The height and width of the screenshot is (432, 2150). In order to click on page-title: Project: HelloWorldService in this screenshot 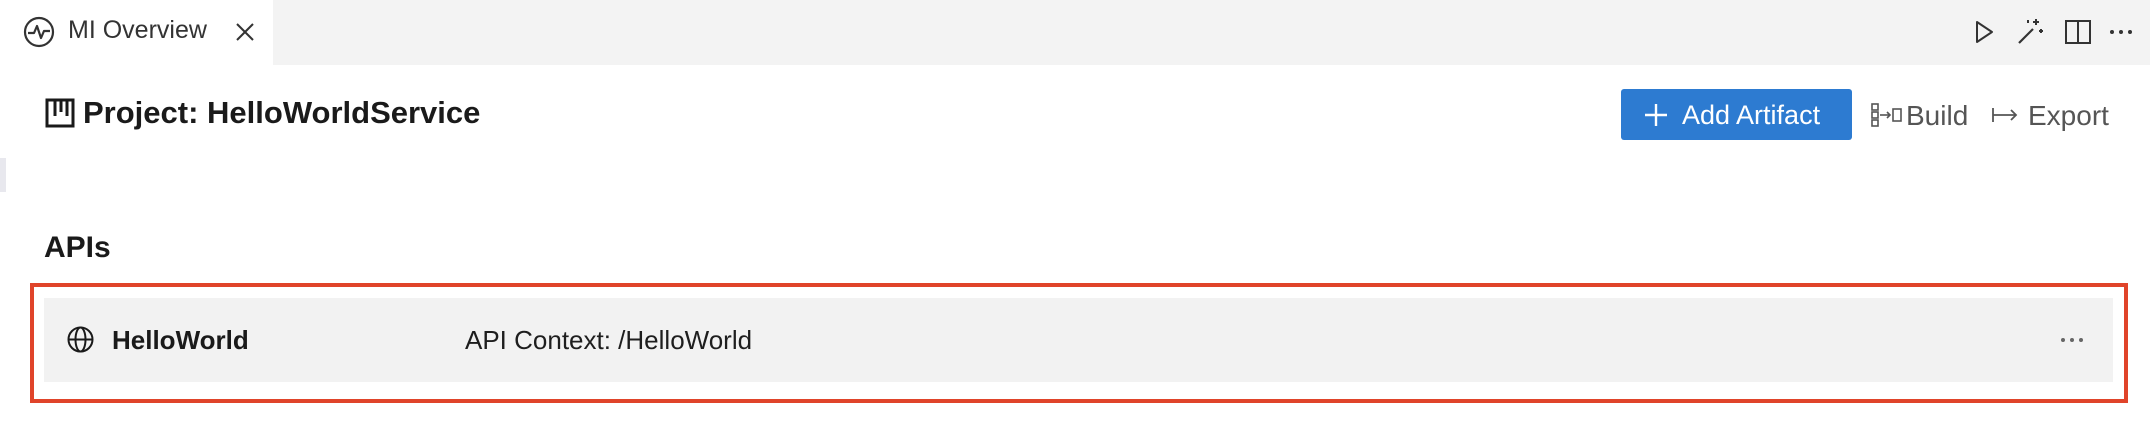, I will do `click(282, 112)`.